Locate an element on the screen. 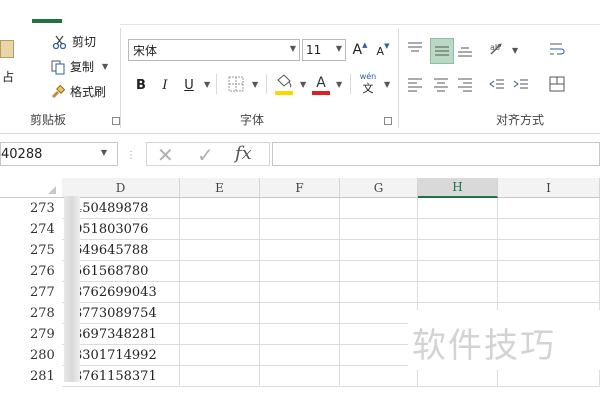 This screenshot has width=600, height=400. row-header: 274 is located at coordinates (30, 229).